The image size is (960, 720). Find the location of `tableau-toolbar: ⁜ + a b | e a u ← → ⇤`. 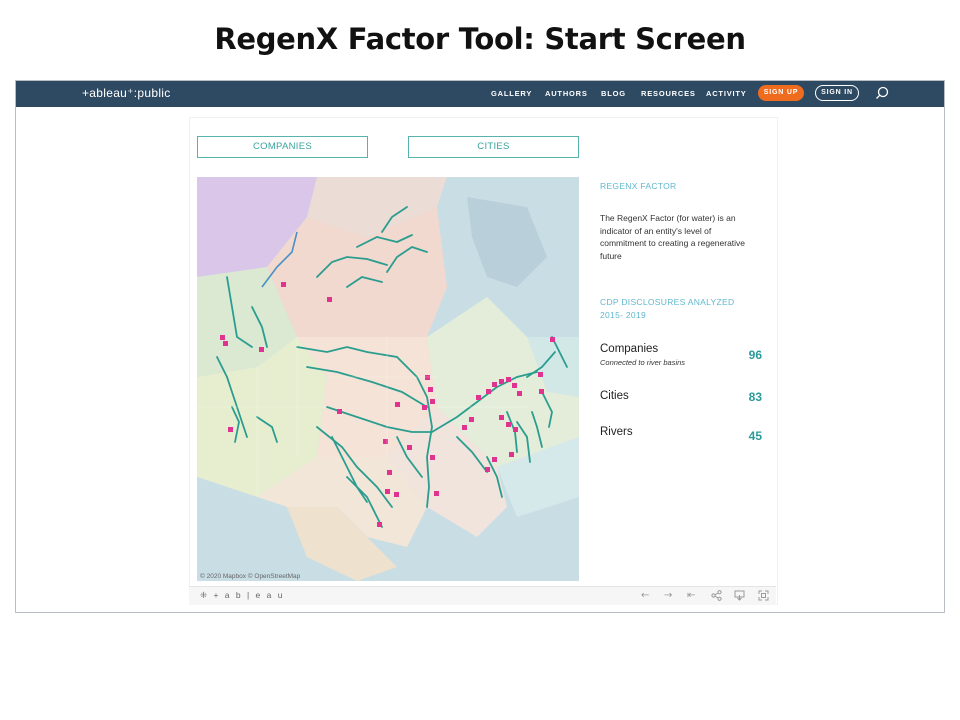

tableau-toolbar: ⁜ + a b | e a u ← → ⇤ is located at coordinates (482, 595).